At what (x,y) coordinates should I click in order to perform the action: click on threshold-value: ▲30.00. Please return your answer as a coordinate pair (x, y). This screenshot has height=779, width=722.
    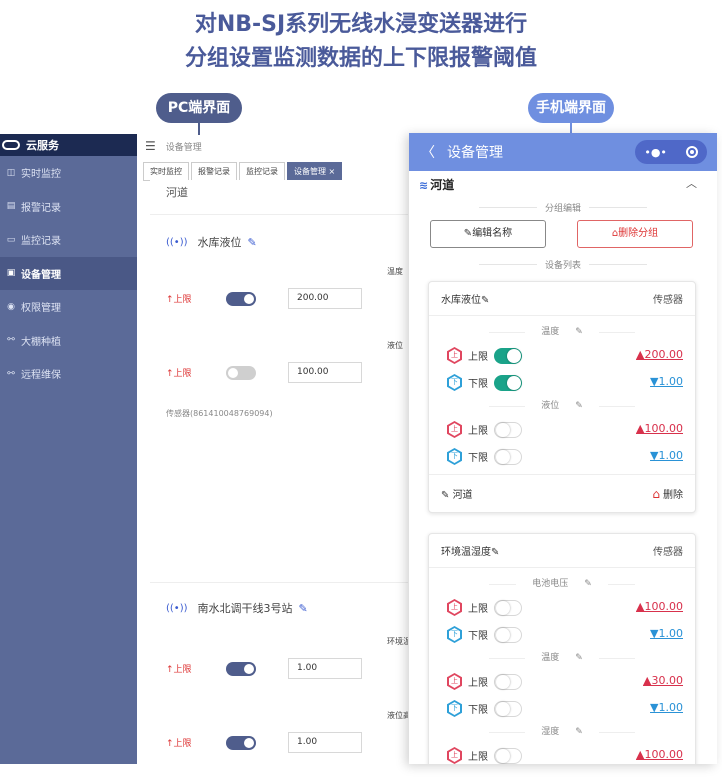
    Looking at the image, I should click on (663, 680).